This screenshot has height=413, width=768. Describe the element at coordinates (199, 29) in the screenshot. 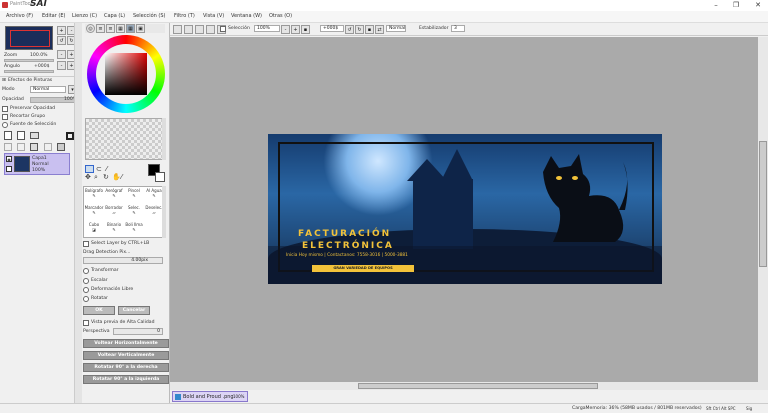

I see `toolbar-btn-3-icon` at that location.